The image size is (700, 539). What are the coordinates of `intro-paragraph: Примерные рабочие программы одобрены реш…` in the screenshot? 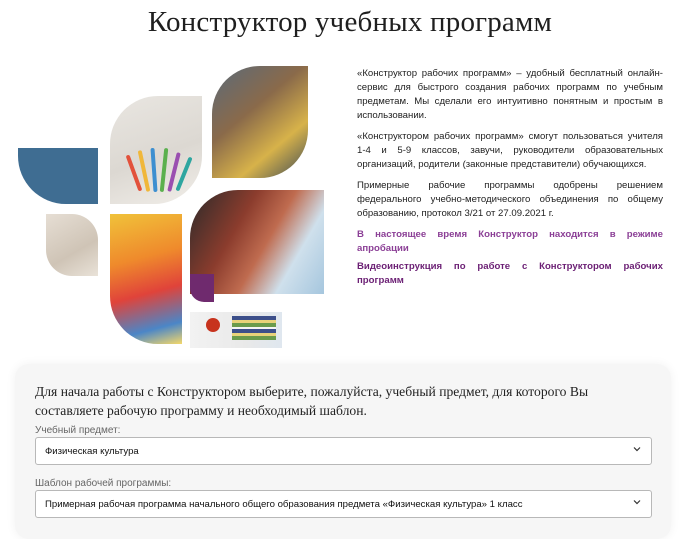 It's located at (510, 199).